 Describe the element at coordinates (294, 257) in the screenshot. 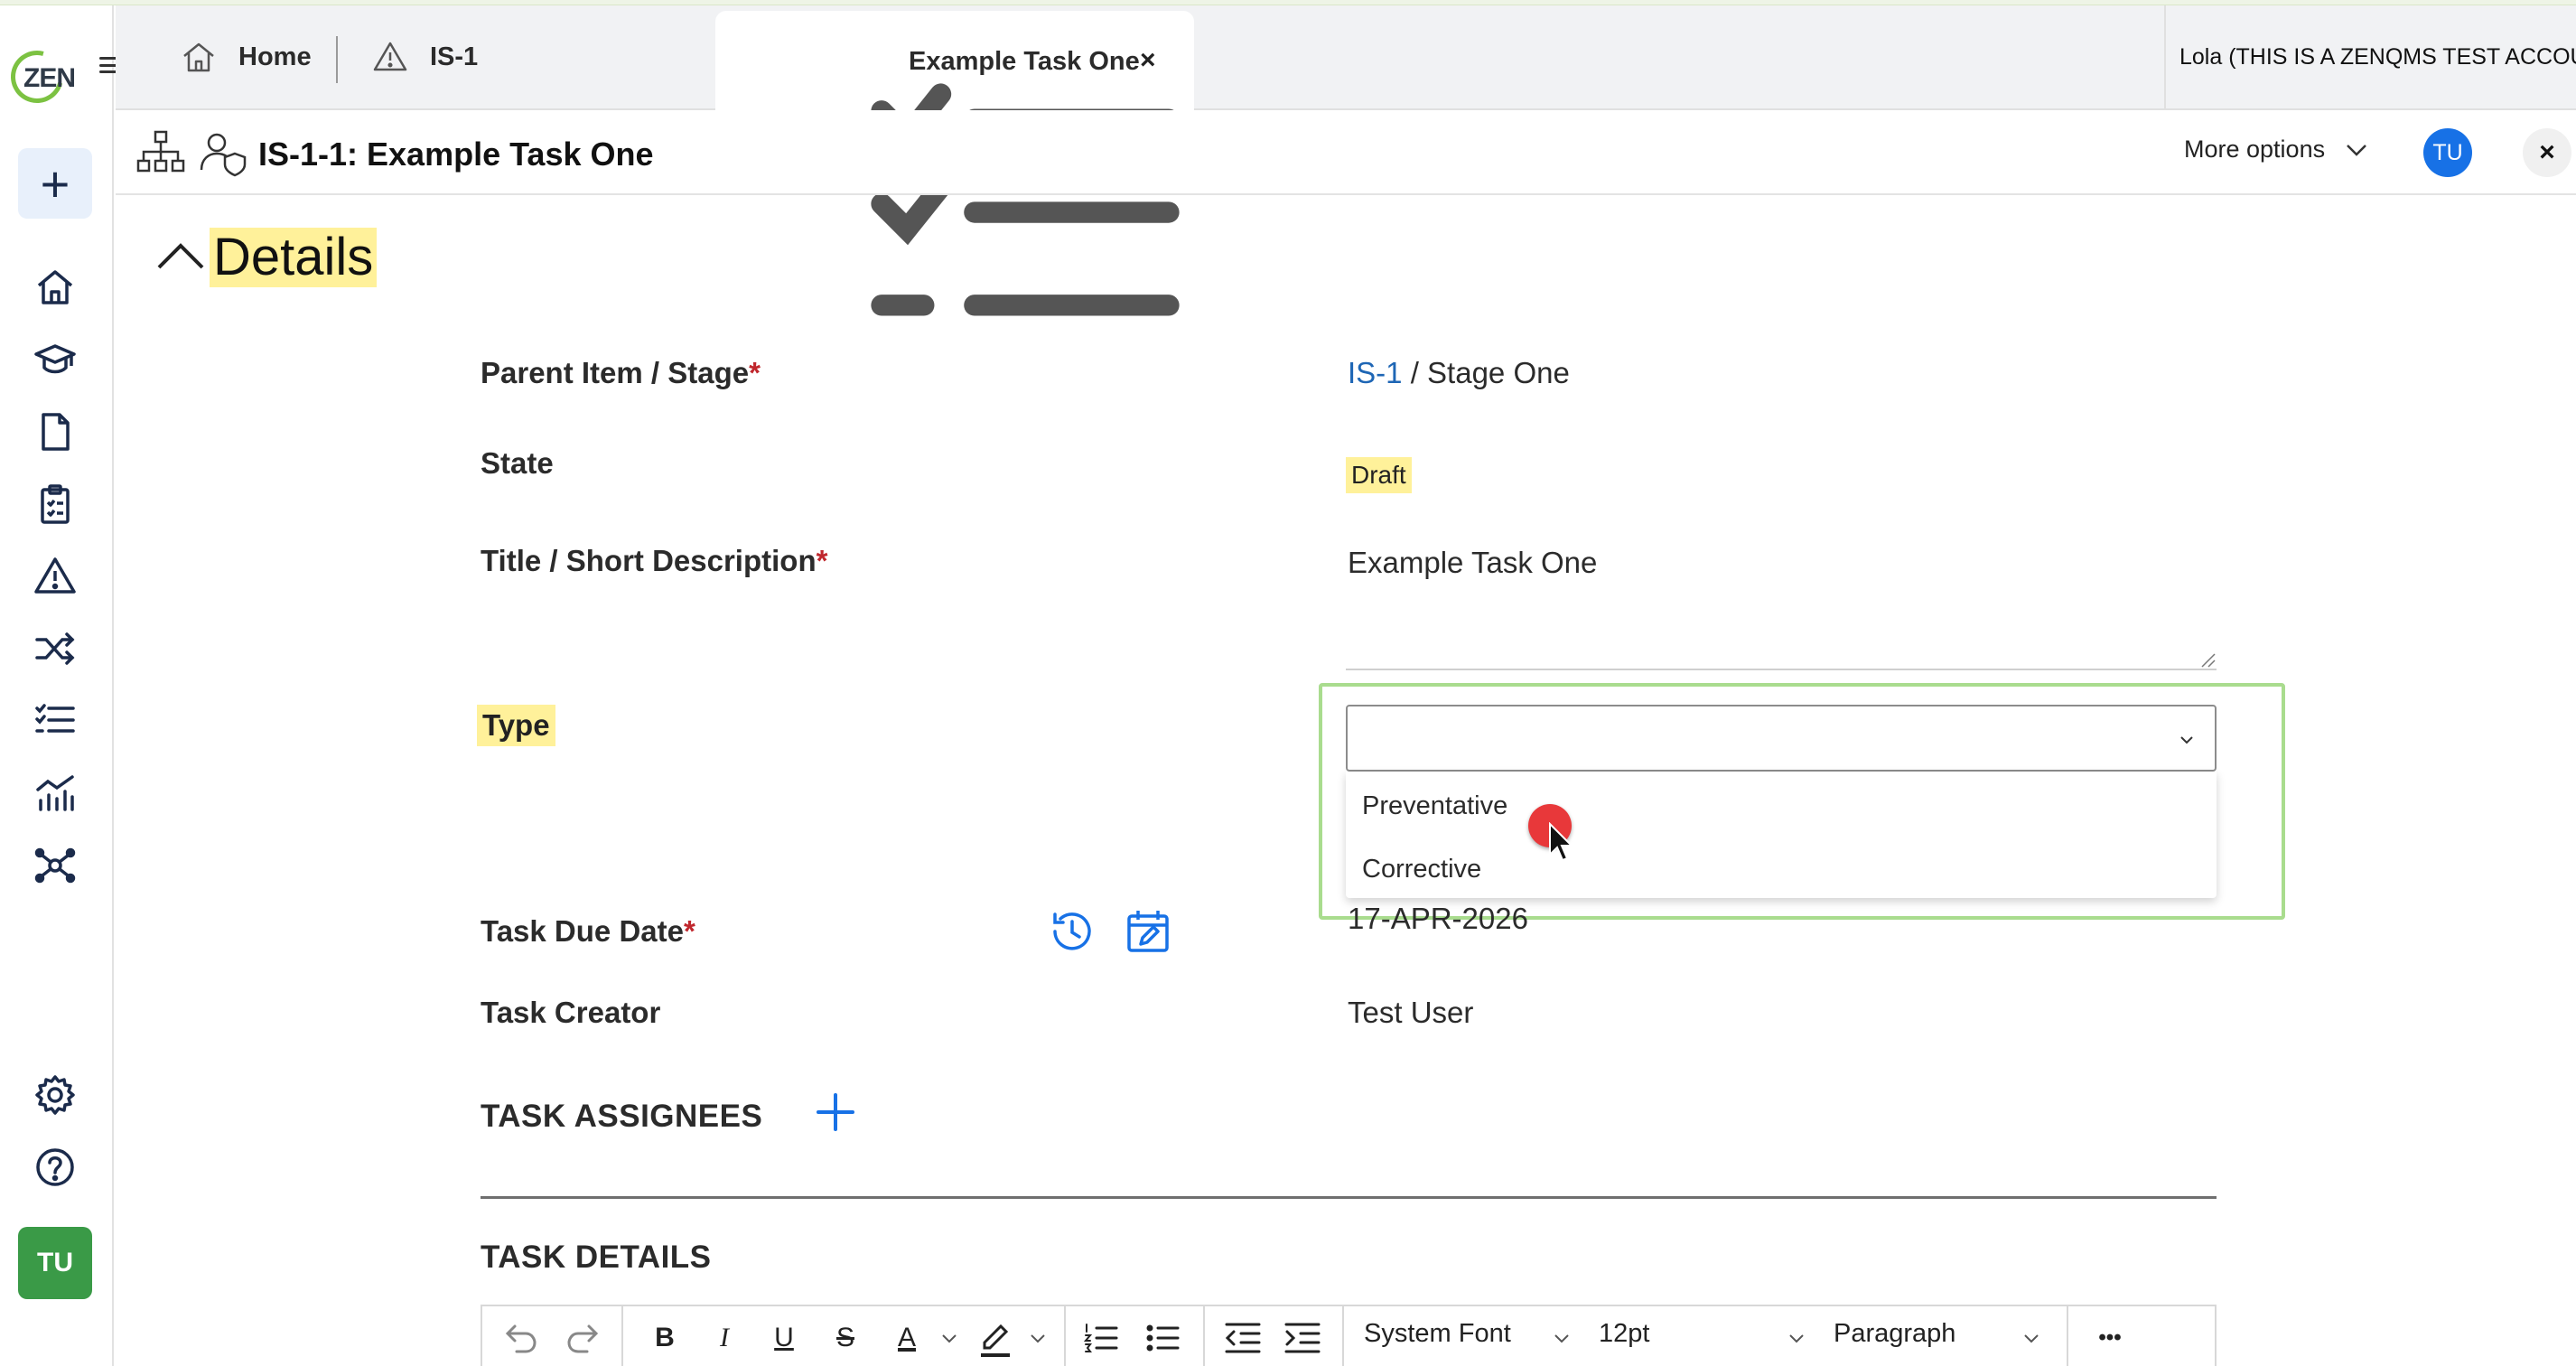

I see `section-title: Details` at that location.